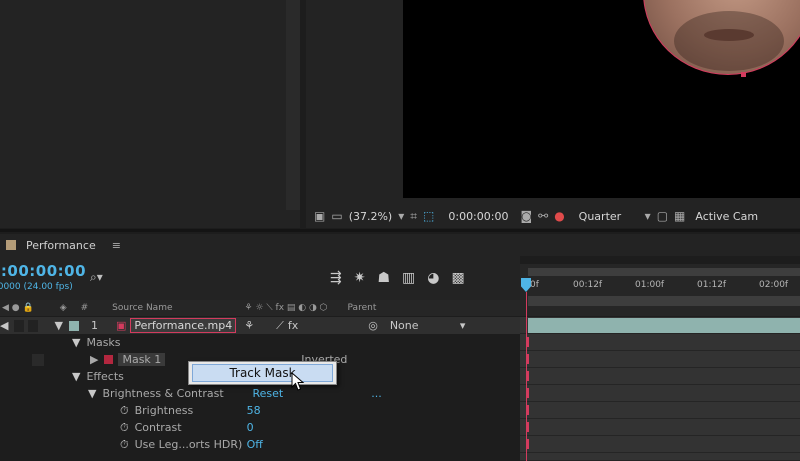  I want to click on fx-switch-icon: fx, so click(293, 325).